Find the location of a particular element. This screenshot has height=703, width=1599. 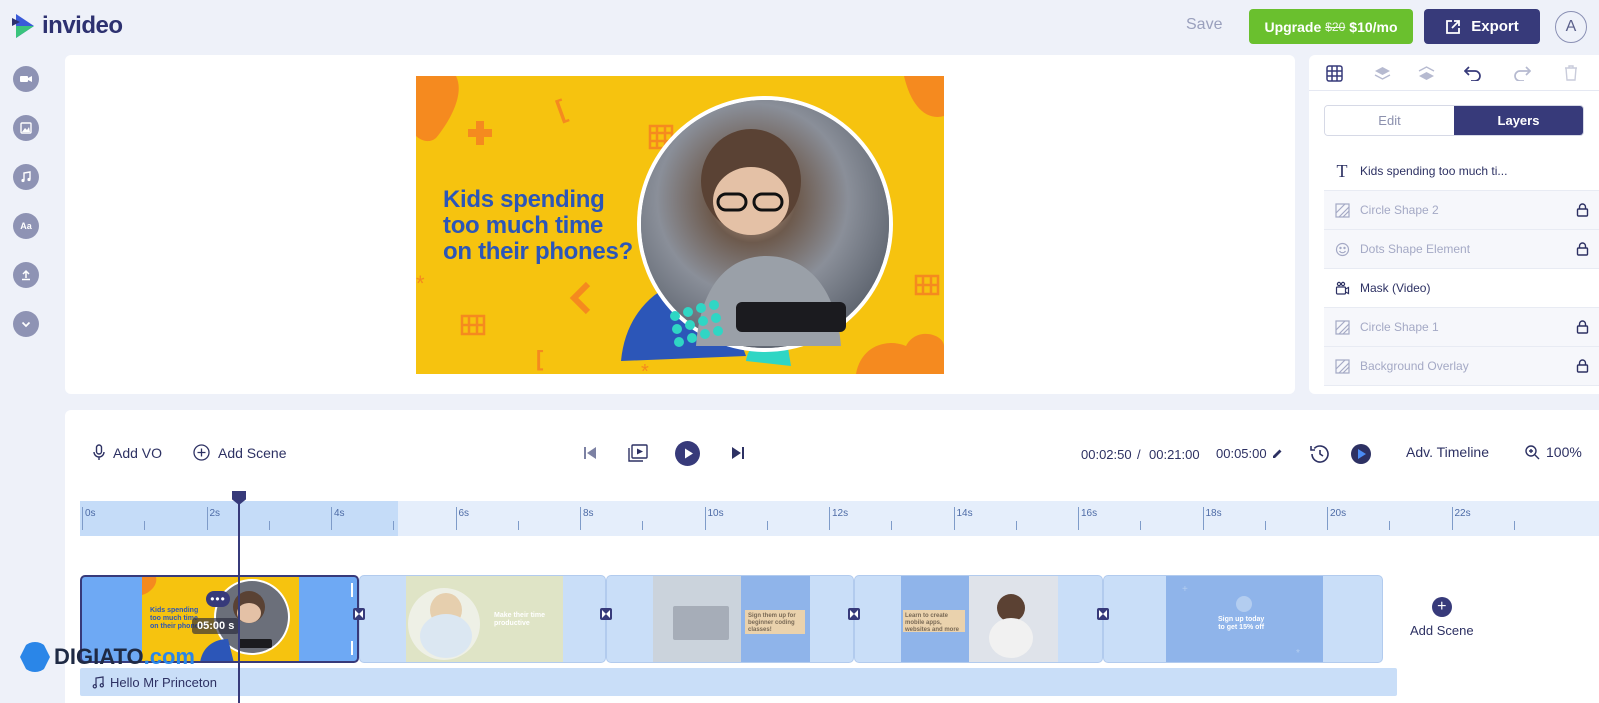

add-scene-button-label: Add Scene is located at coordinates (1442, 630).